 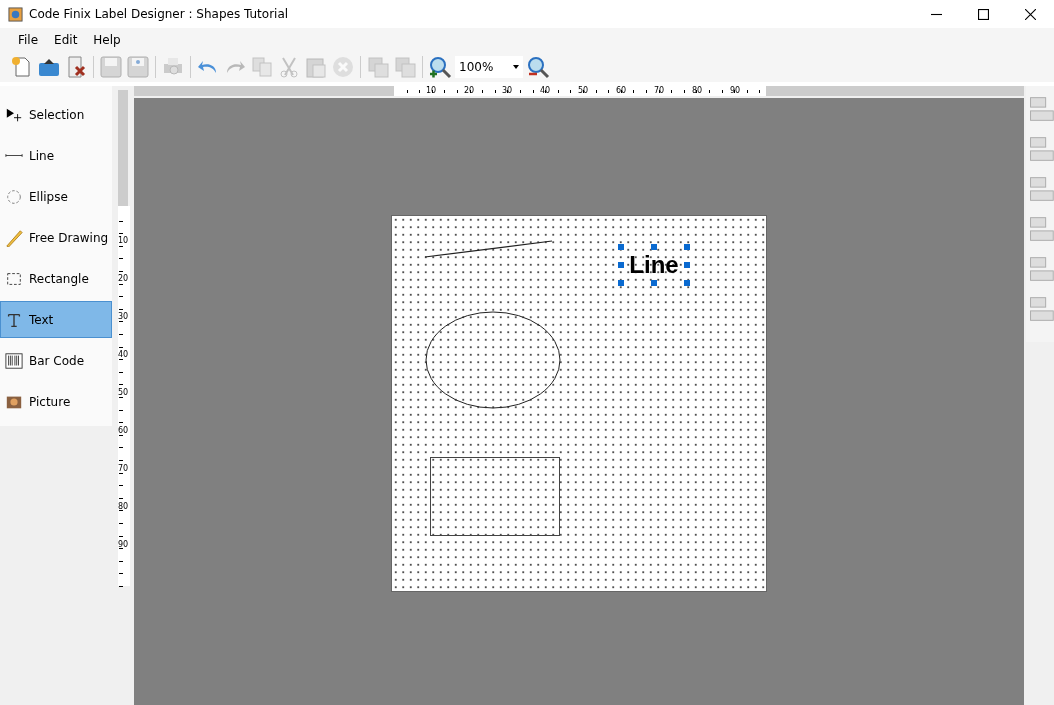 What do you see at coordinates (56, 360) in the screenshot?
I see `tool-item: Bar Code` at bounding box center [56, 360].